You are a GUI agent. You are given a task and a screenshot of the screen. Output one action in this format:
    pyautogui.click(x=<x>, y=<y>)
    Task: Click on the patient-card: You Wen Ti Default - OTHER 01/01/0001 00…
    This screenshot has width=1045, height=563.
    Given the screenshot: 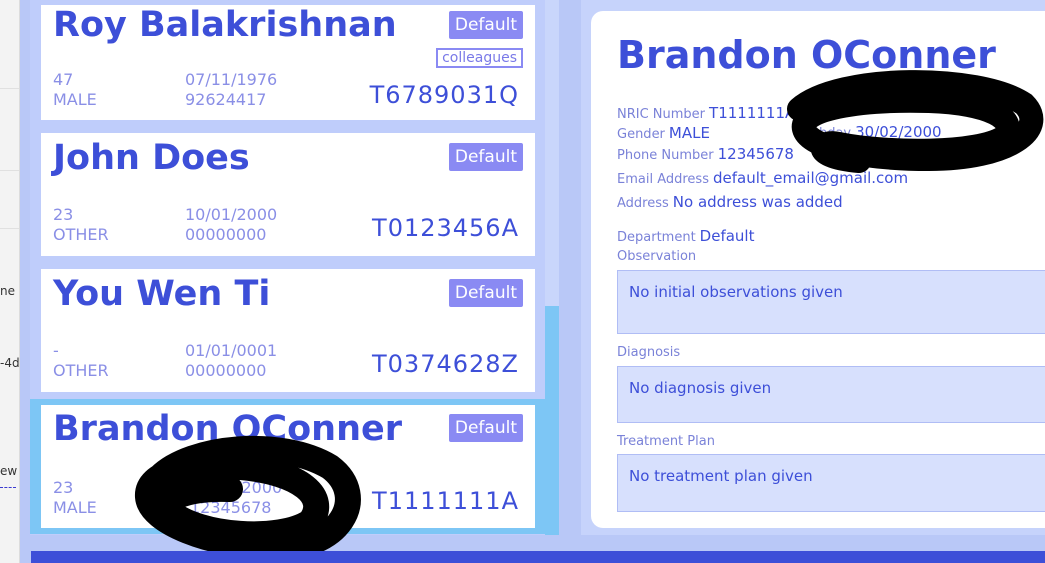 What is the action you would take?
    pyautogui.click(x=288, y=330)
    